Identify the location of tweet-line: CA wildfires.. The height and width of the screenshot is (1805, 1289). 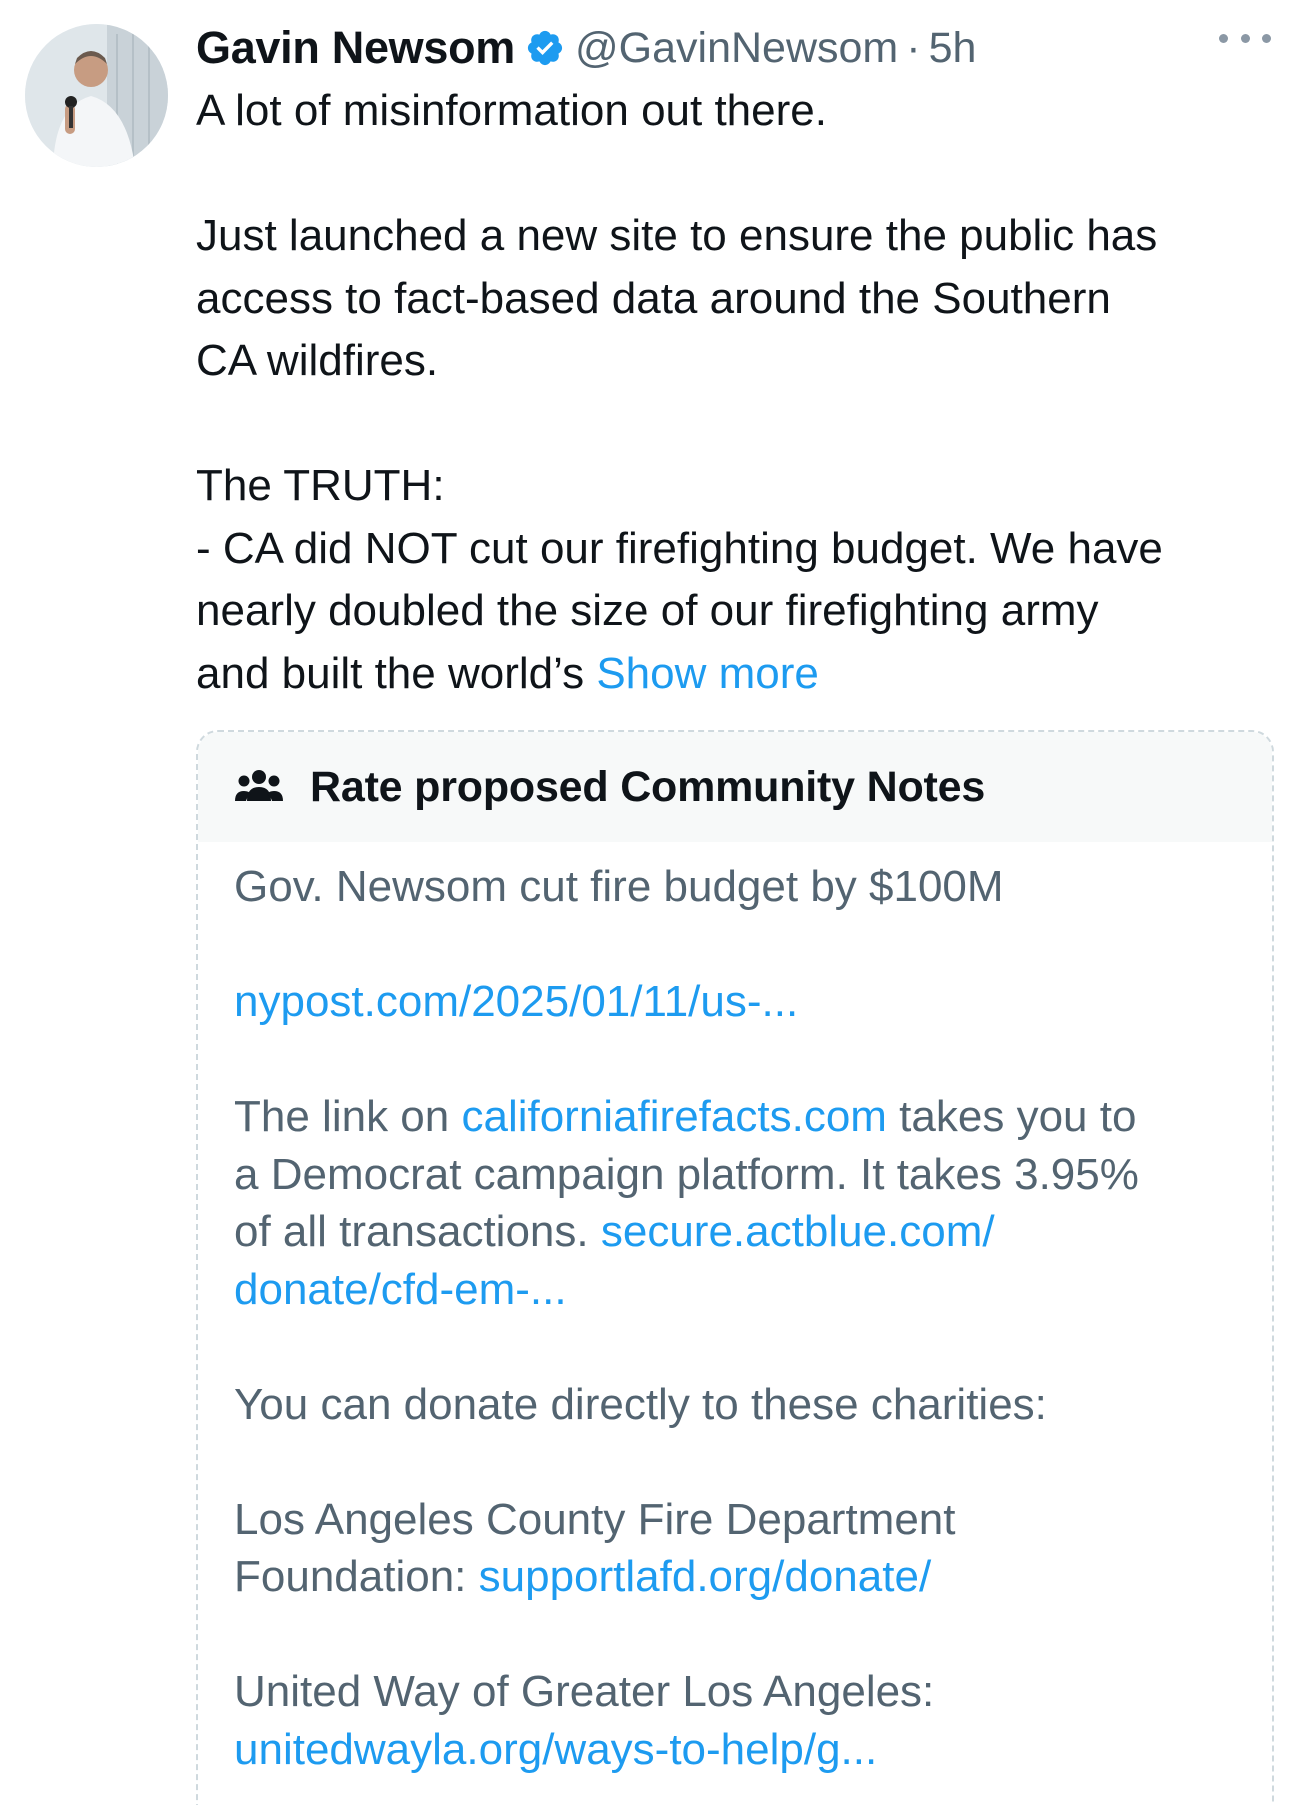
(317, 360).